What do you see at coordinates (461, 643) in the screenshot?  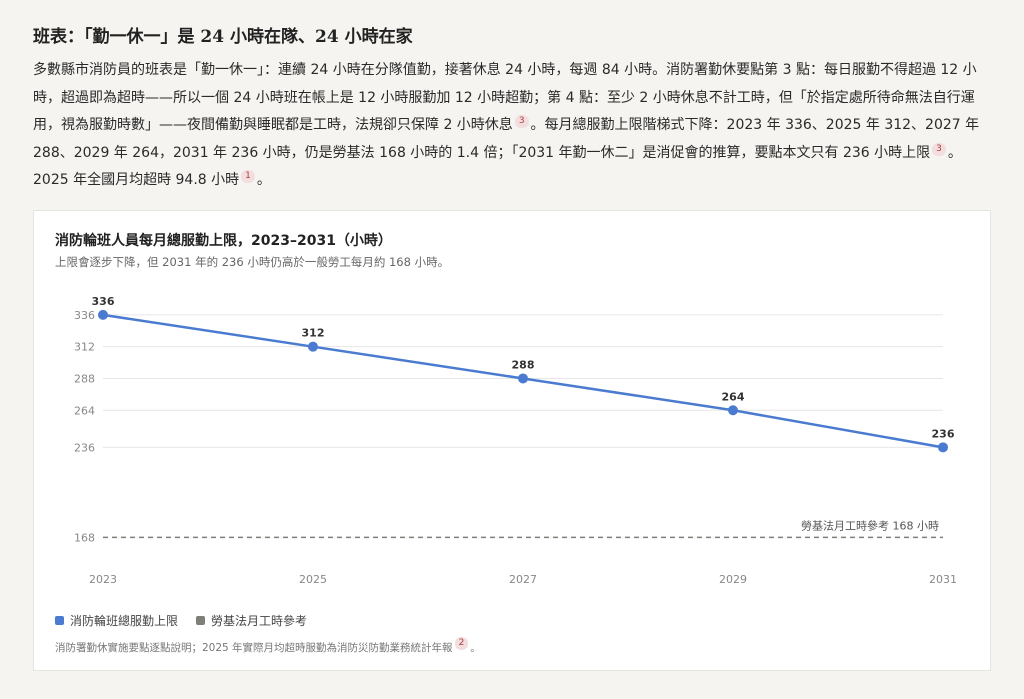 I see `citation-badge: 2` at bounding box center [461, 643].